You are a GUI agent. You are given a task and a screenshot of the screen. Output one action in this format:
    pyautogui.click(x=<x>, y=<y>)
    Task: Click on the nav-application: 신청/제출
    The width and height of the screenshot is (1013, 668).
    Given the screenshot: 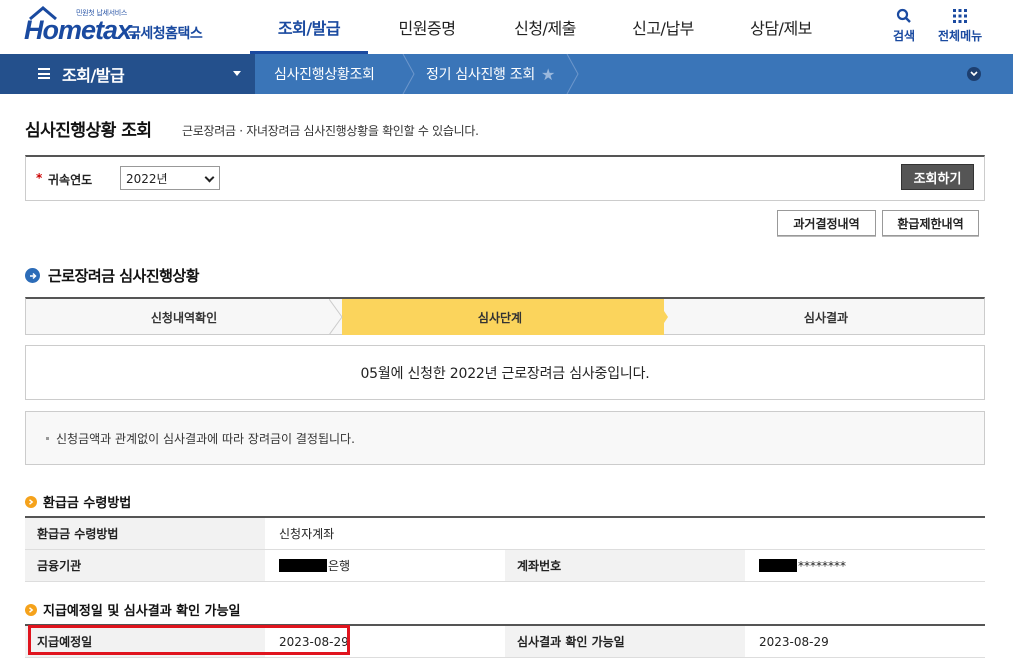 What is the action you would take?
    pyautogui.click(x=545, y=27)
    